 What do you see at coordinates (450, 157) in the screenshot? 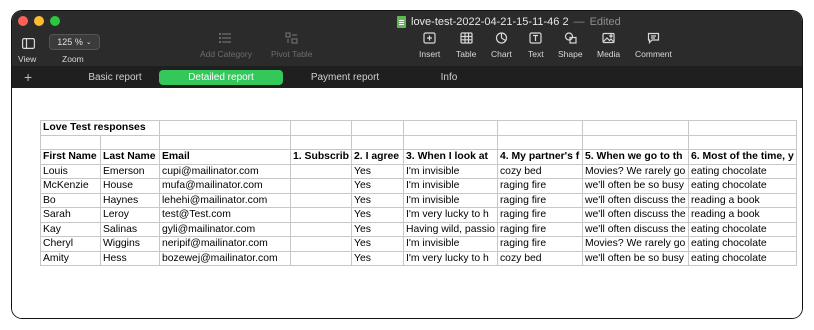
I see `column-header: 3. When I look at` at bounding box center [450, 157].